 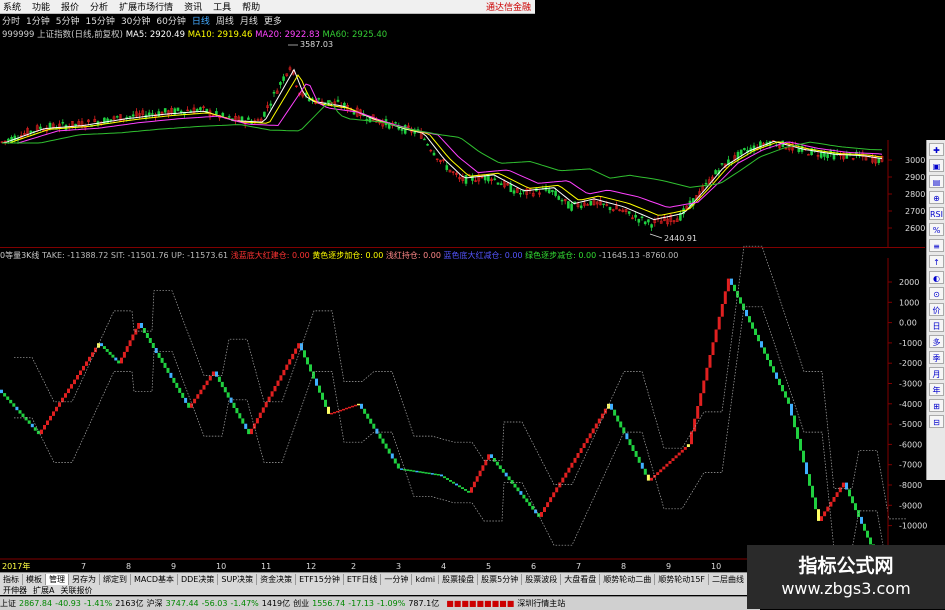 I want to click on indicator-tab-14: 股票5分钟, so click(x=500, y=579).